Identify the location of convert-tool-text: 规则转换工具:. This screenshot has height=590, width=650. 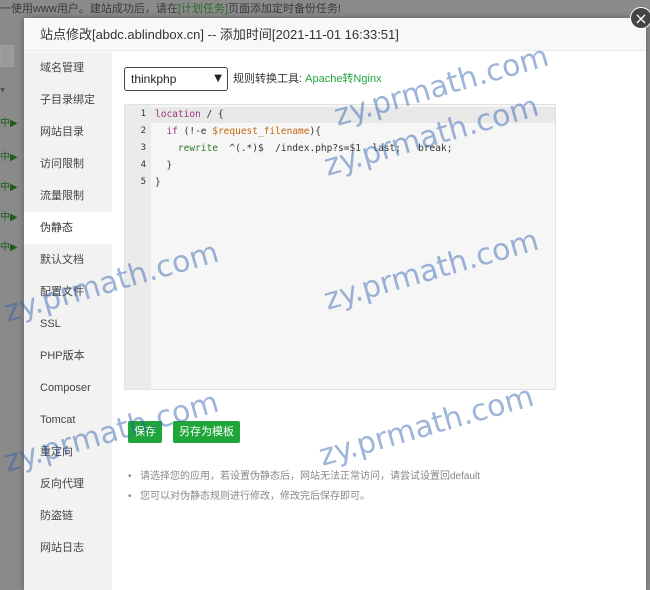
(268, 79).